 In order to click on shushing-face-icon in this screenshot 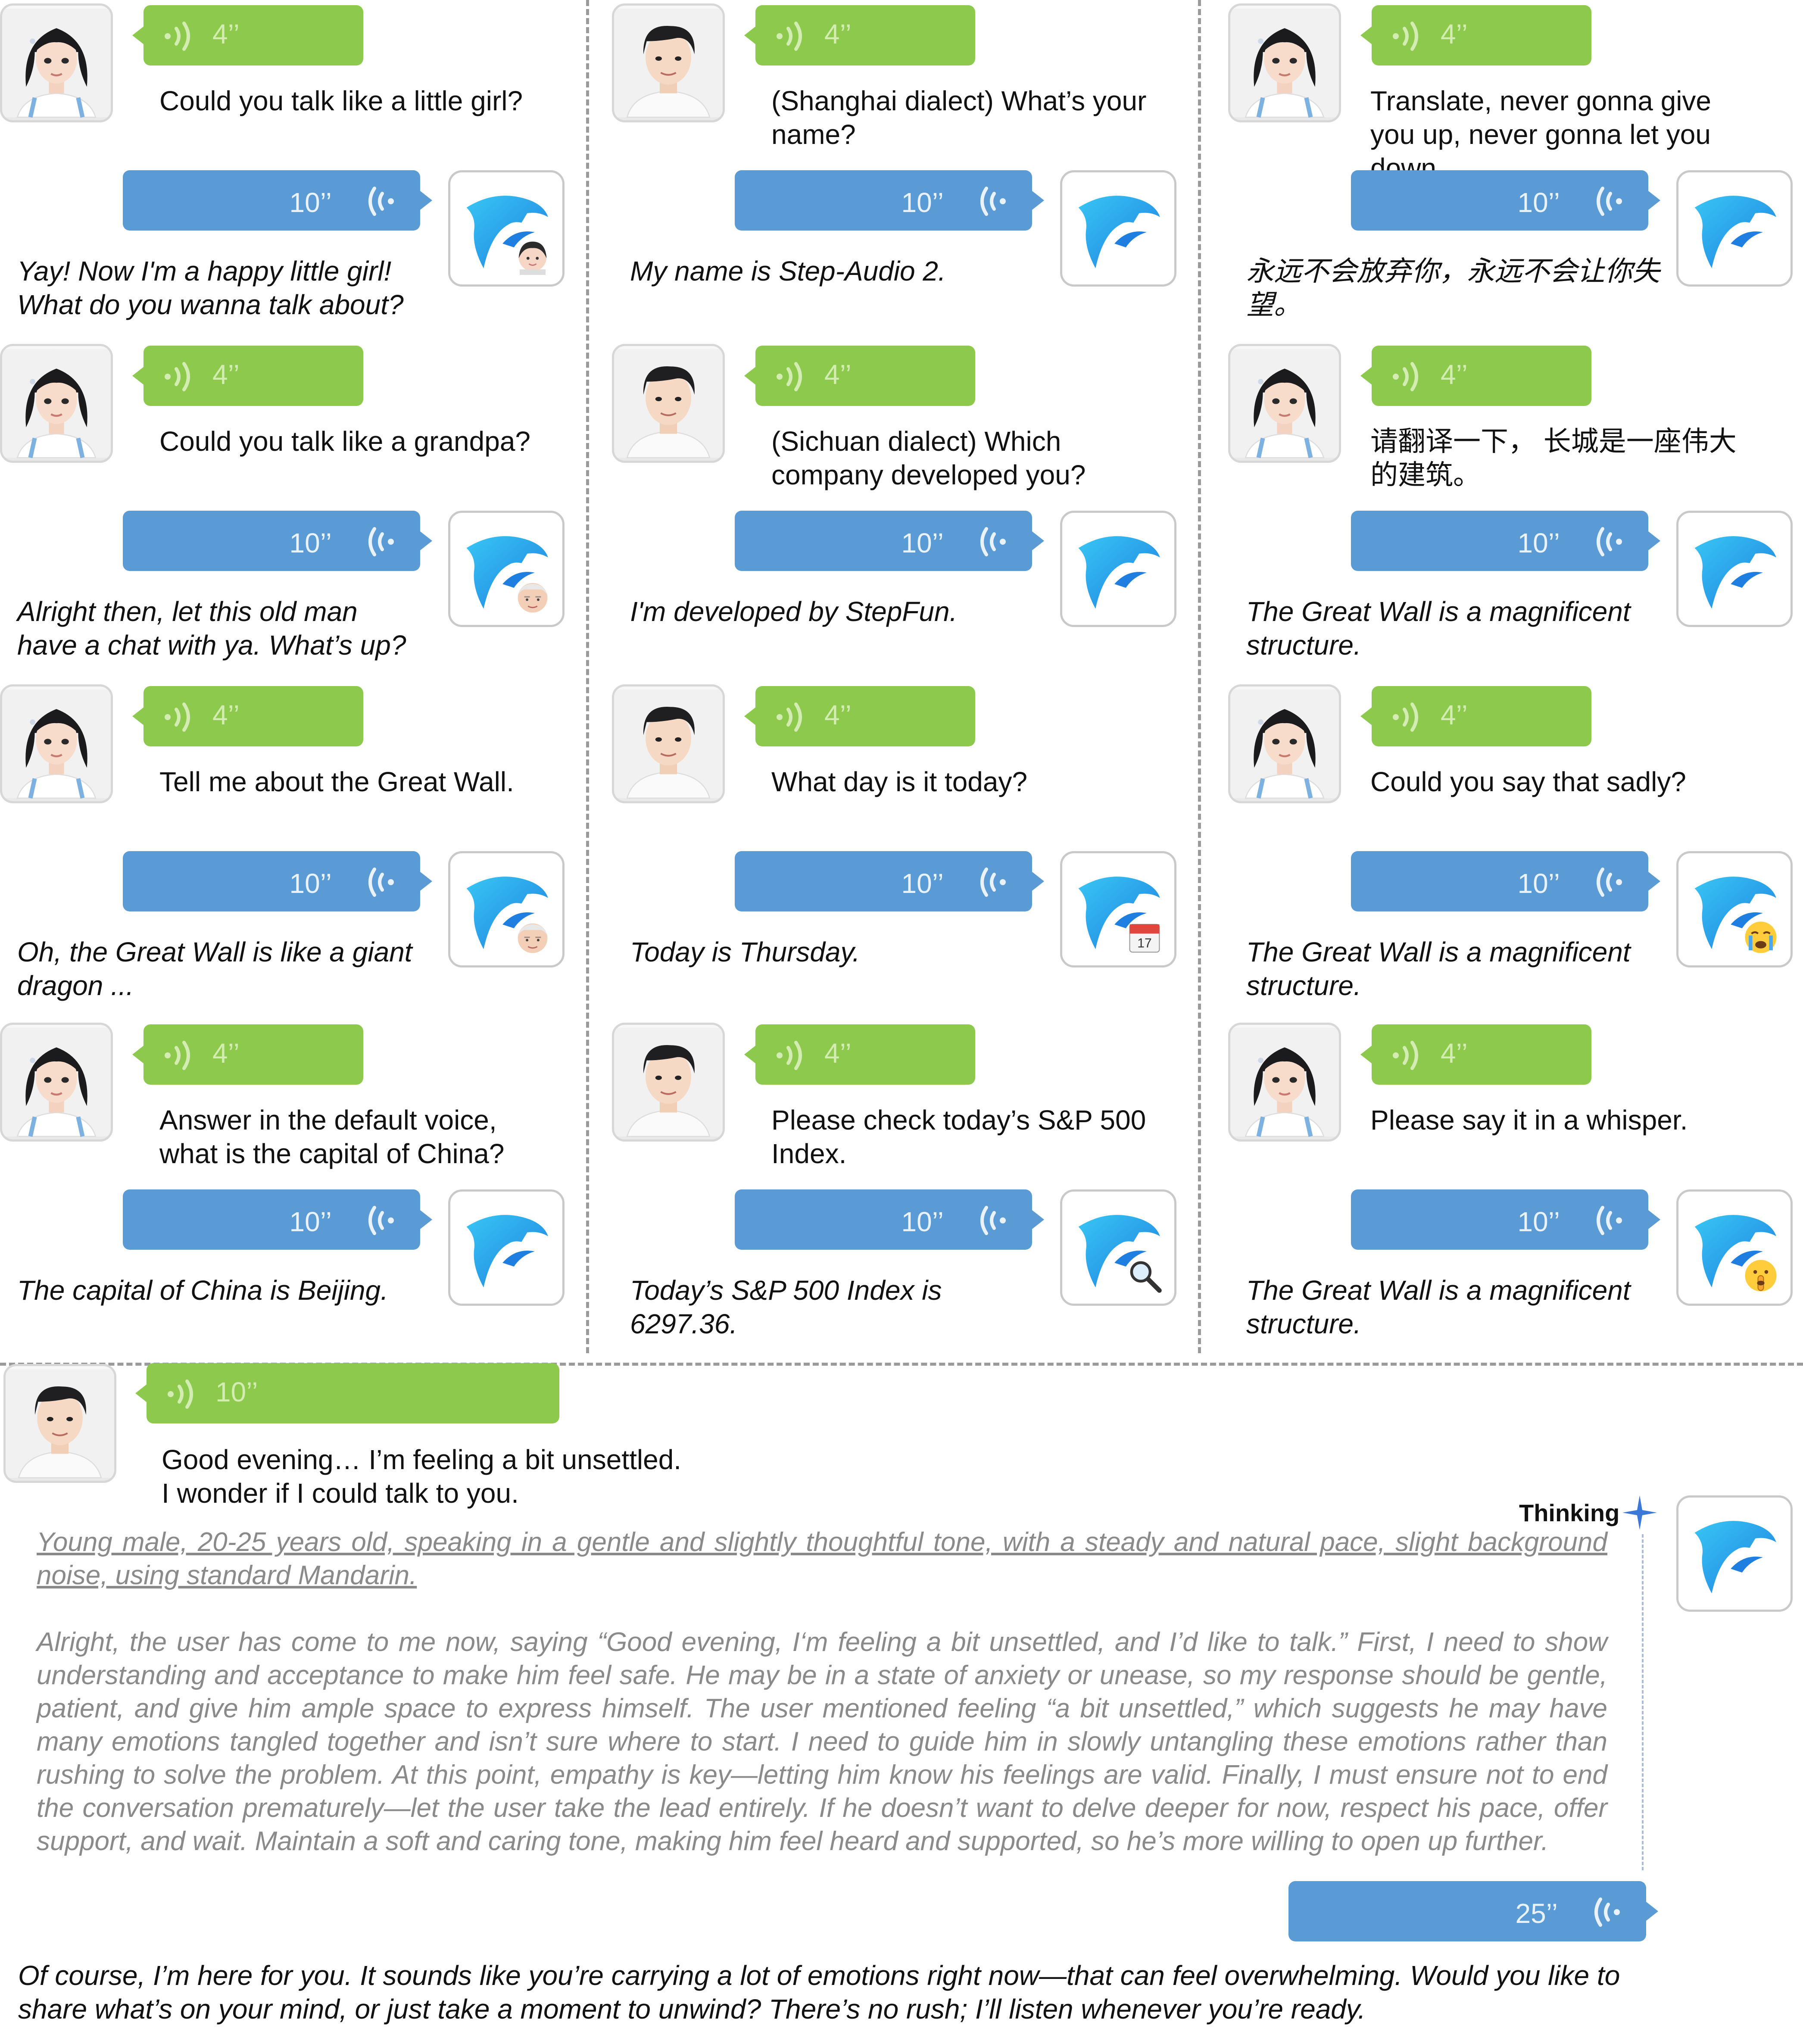, I will do `click(1761, 1276)`.